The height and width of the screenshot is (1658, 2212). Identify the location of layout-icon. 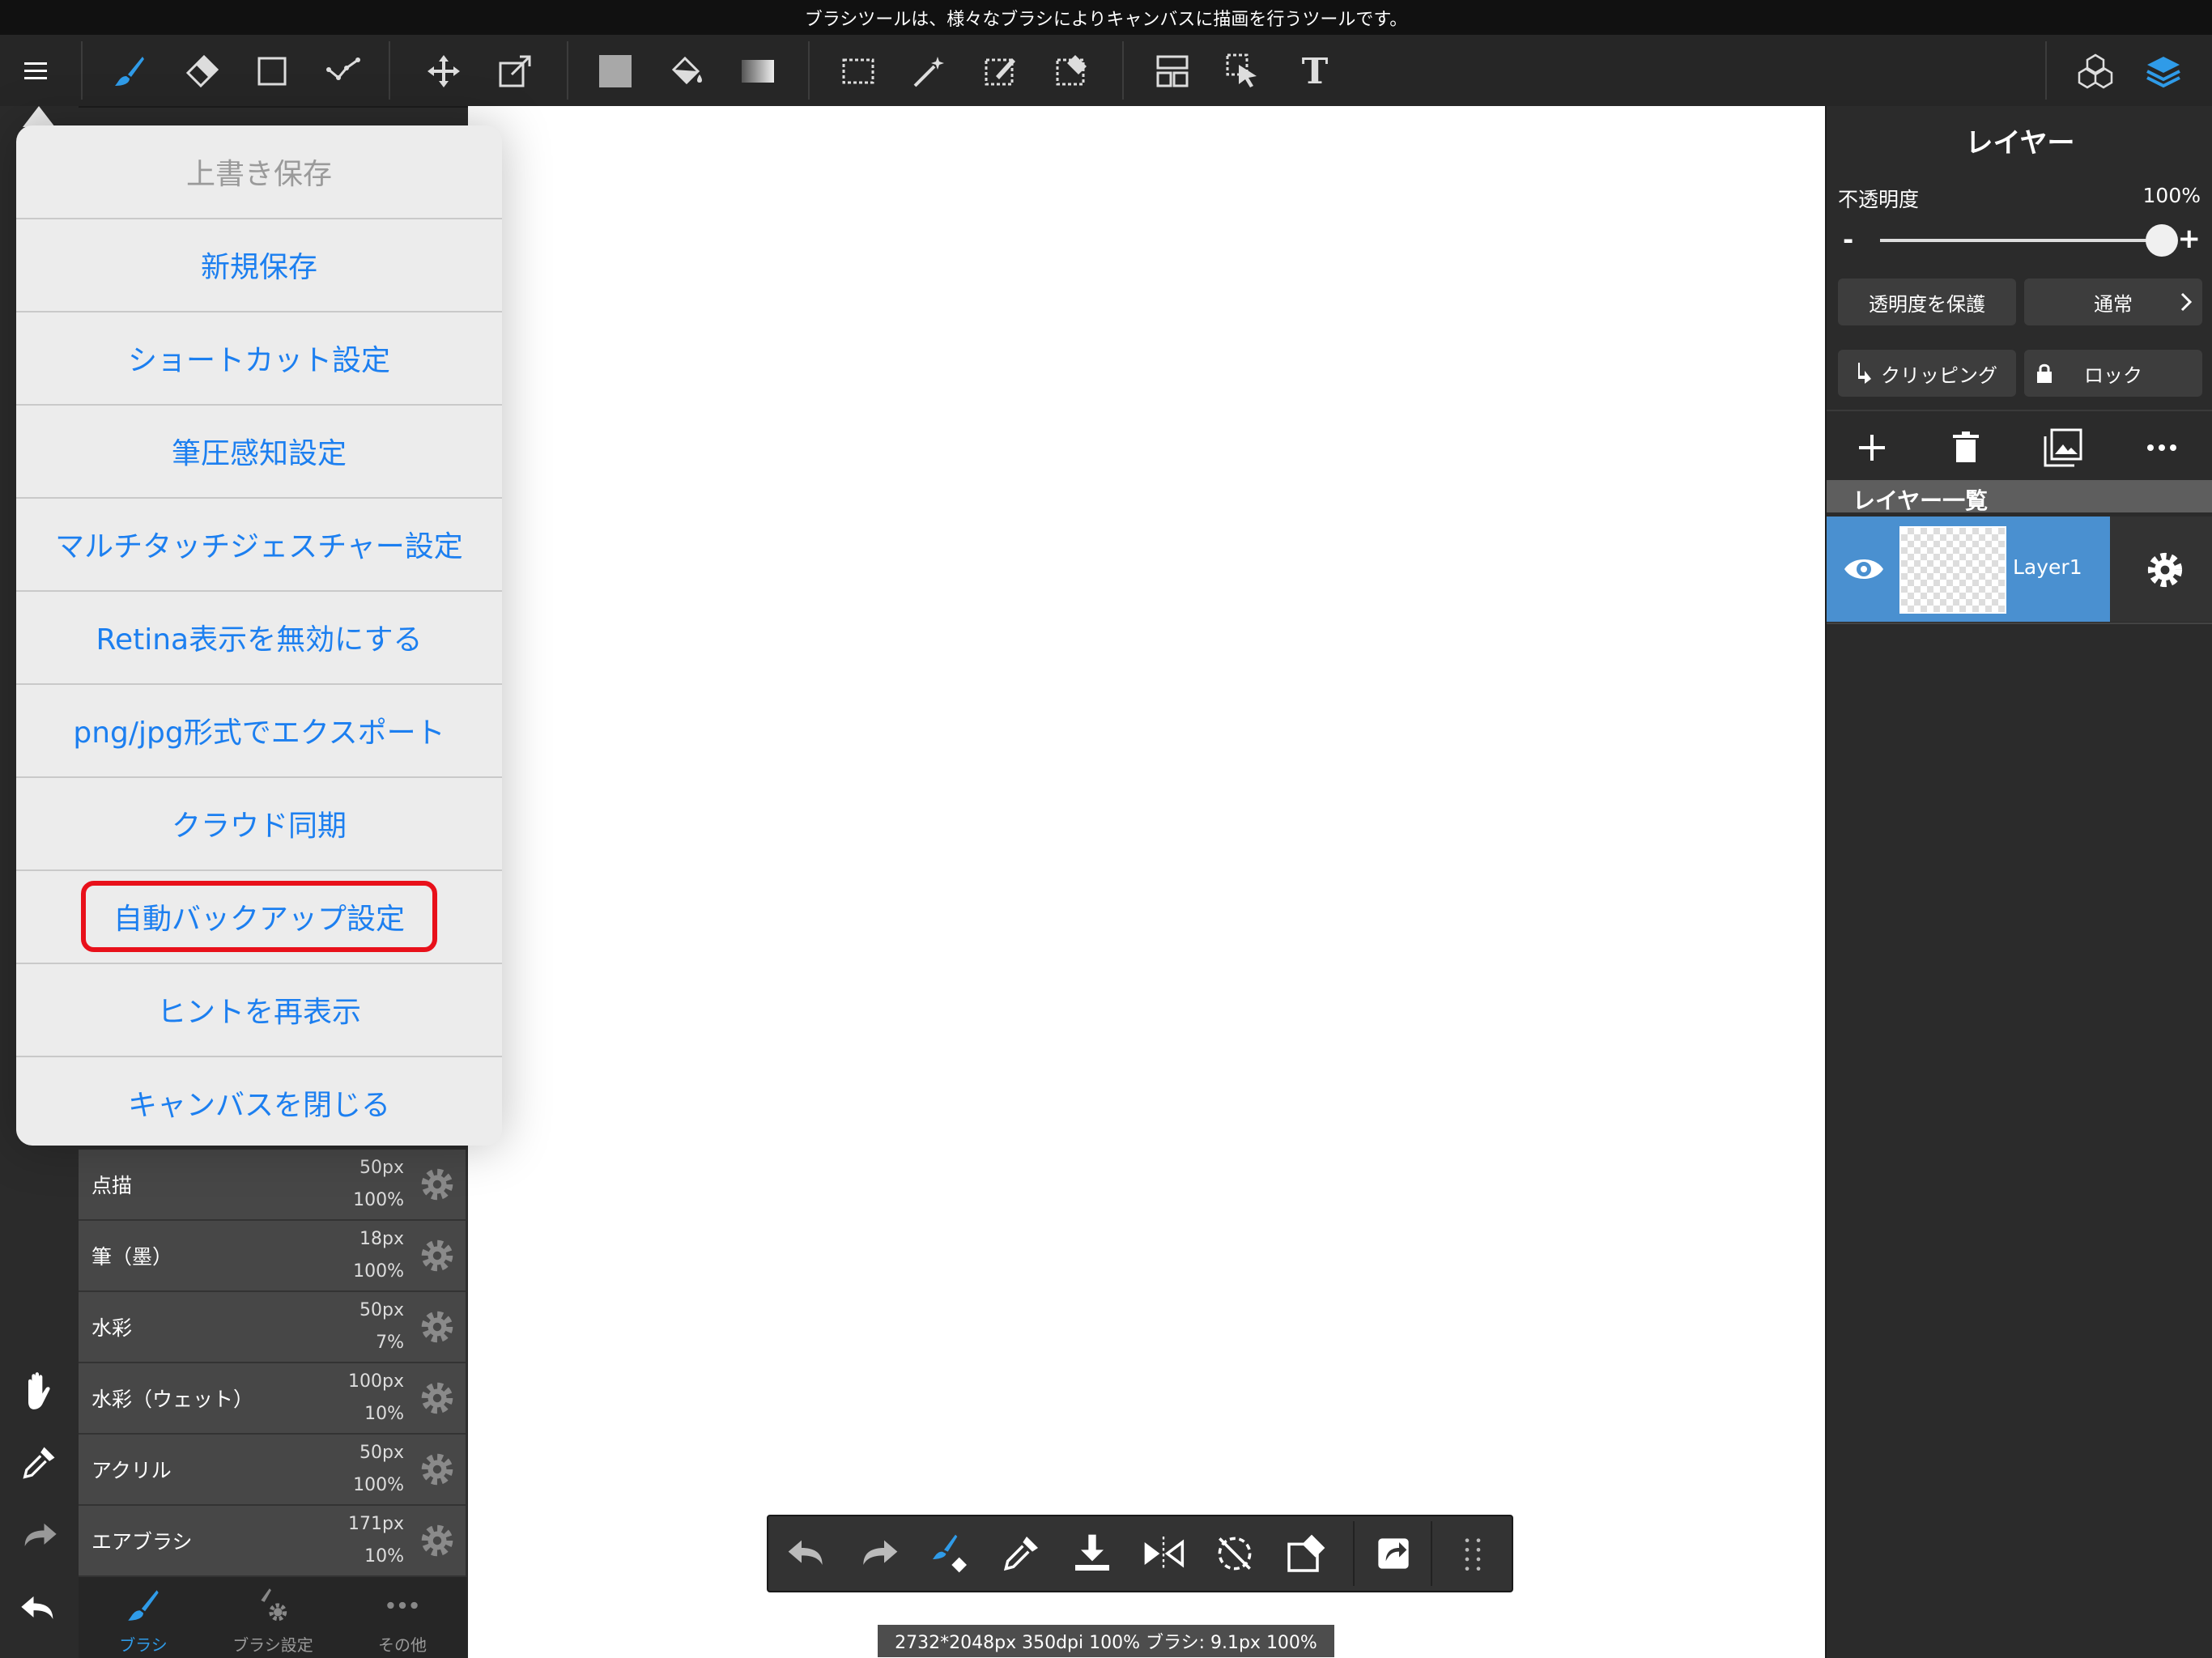
(1172, 71).